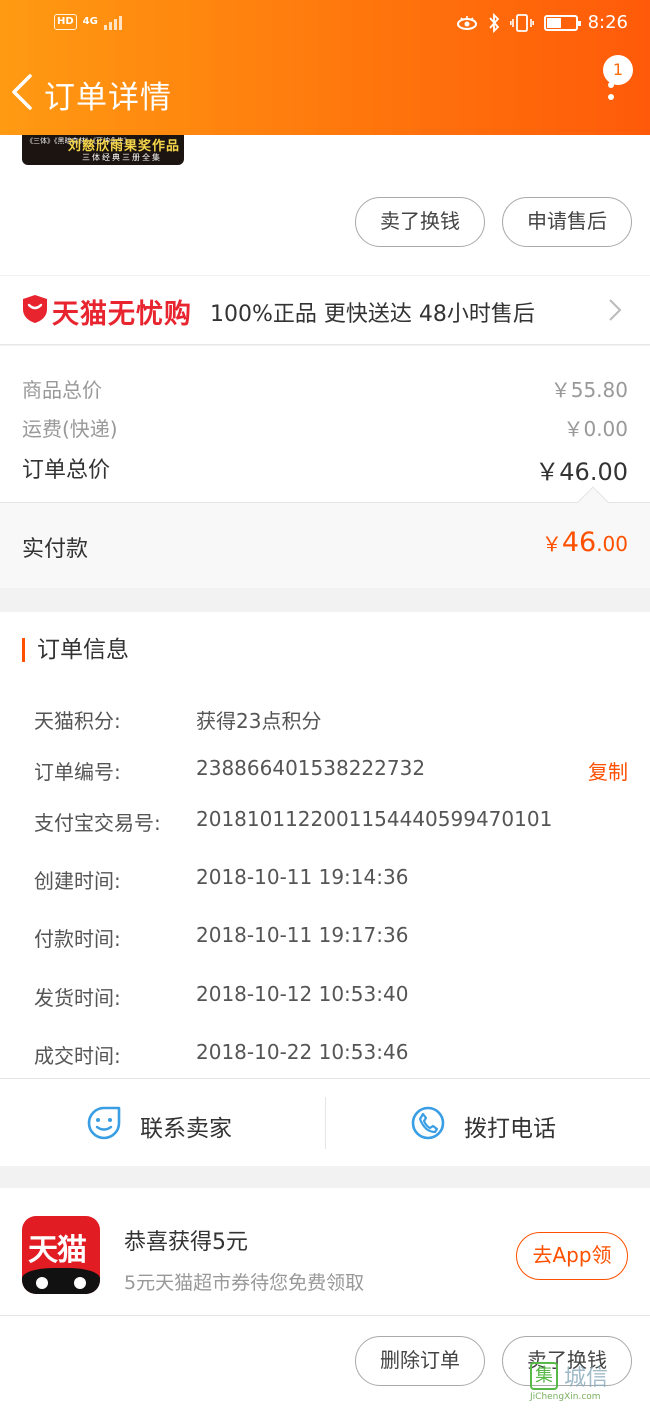 Image resolution: width=650 pixels, height=1408 pixels. What do you see at coordinates (586, 1378) in the screenshot?
I see `watermark-text: 城信` at bounding box center [586, 1378].